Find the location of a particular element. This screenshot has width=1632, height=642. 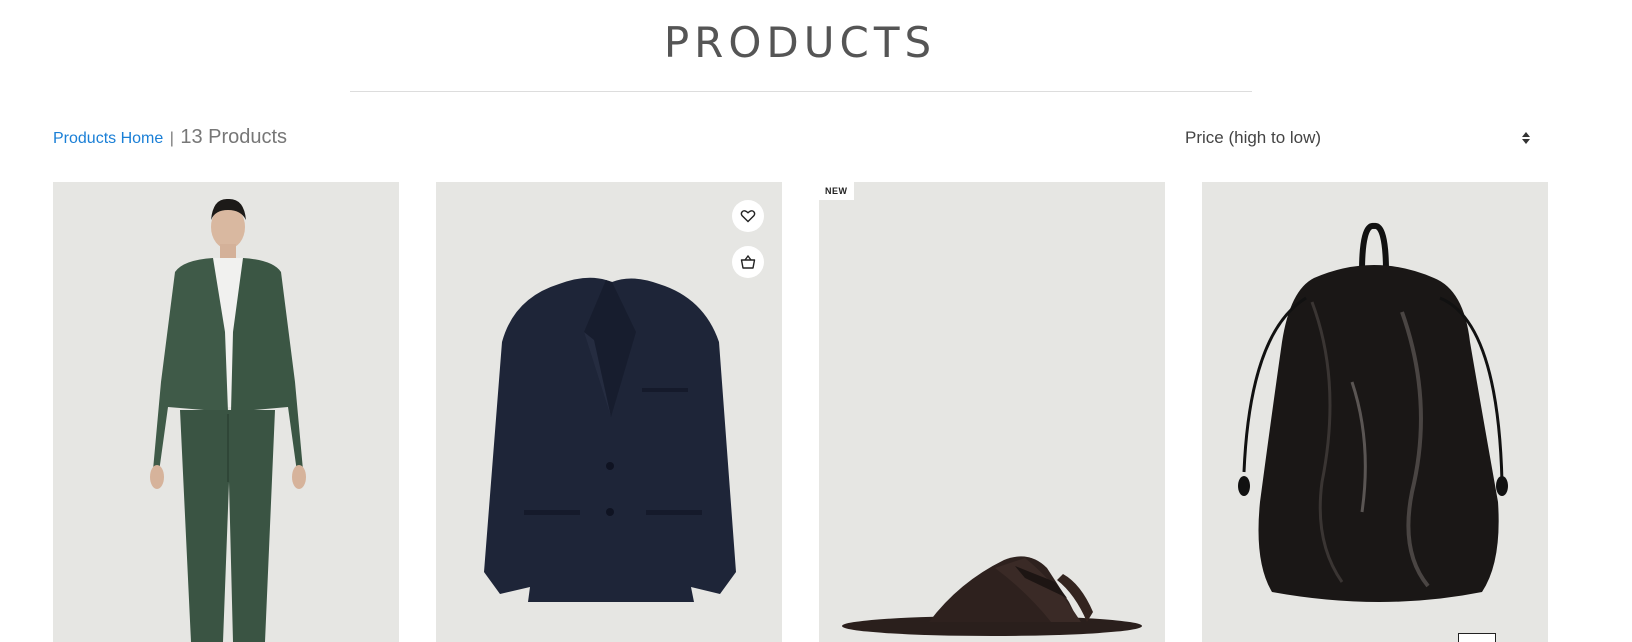

basket-icon is located at coordinates (748, 261).